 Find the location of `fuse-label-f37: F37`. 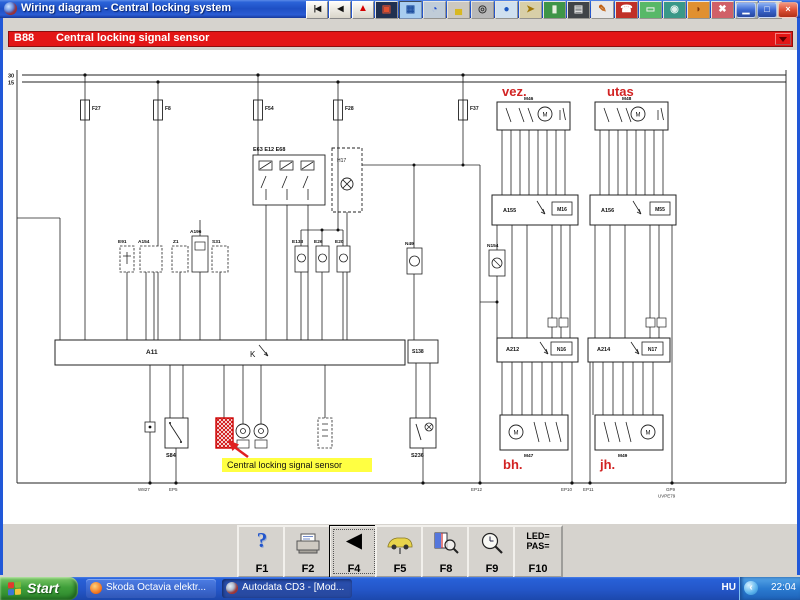

fuse-label-f37: F37 is located at coordinates (474, 109).